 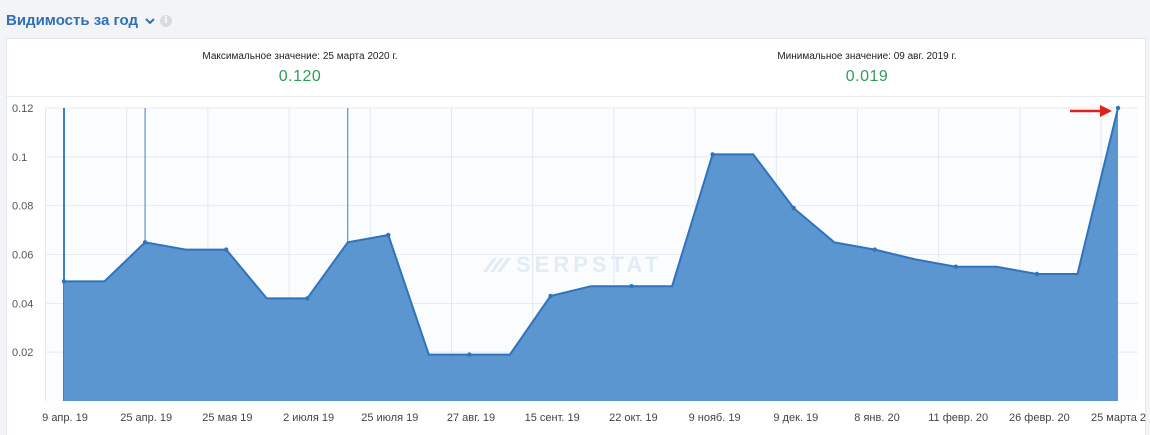 I want to click on x-tick-label: 2 июля 19, so click(x=308, y=418).